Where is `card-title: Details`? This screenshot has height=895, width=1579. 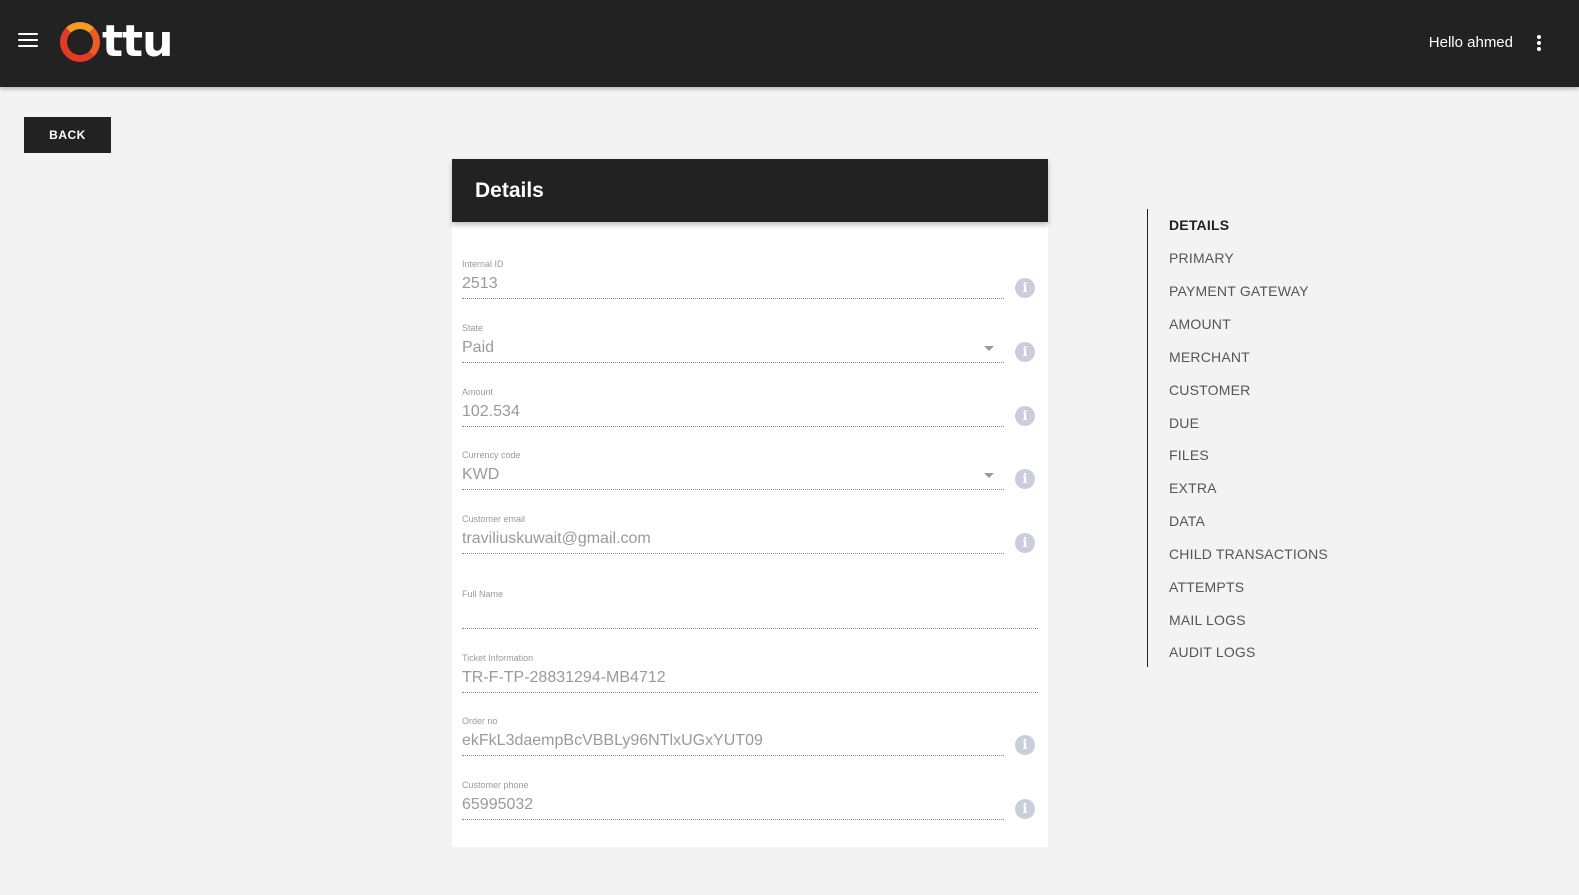
card-title: Details is located at coordinates (750, 190).